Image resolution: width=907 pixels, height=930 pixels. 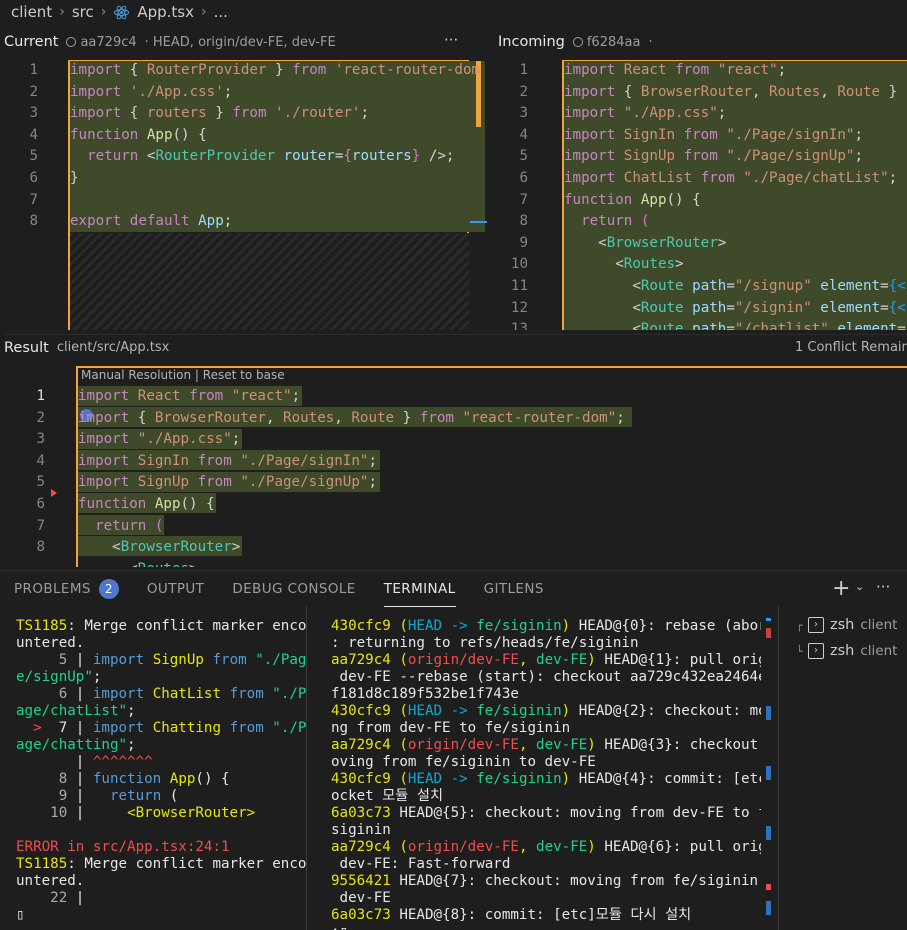 I want to click on new-terminal-icon: +, so click(x=841, y=588).